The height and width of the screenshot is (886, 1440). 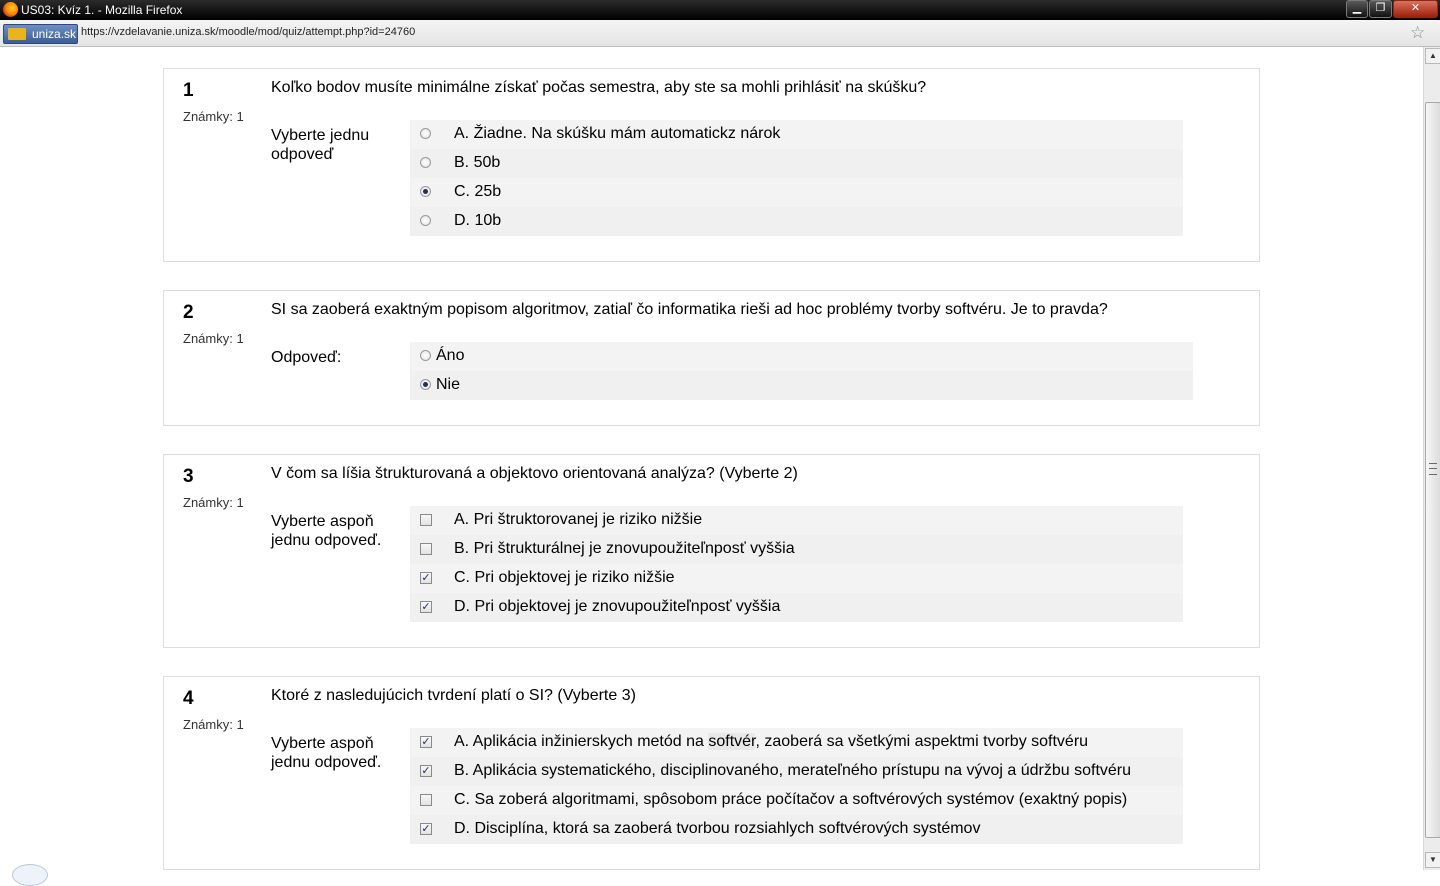 I want to click on close-button: ✕, so click(x=1415, y=9).